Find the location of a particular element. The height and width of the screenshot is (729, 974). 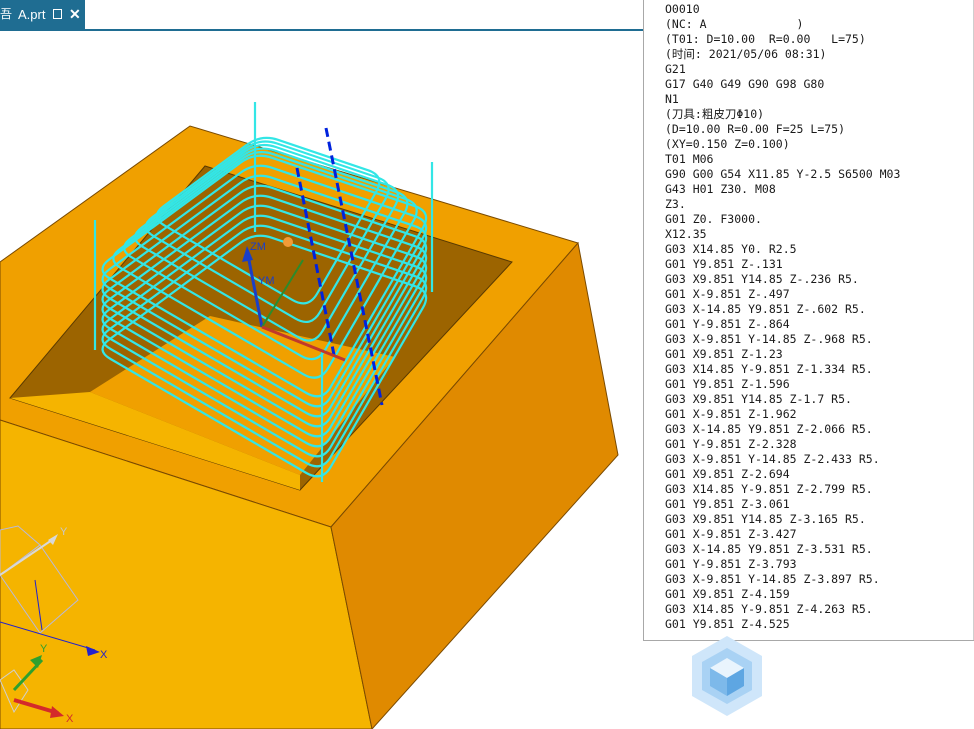

wcs-x-label: X is located at coordinates (104, 655).